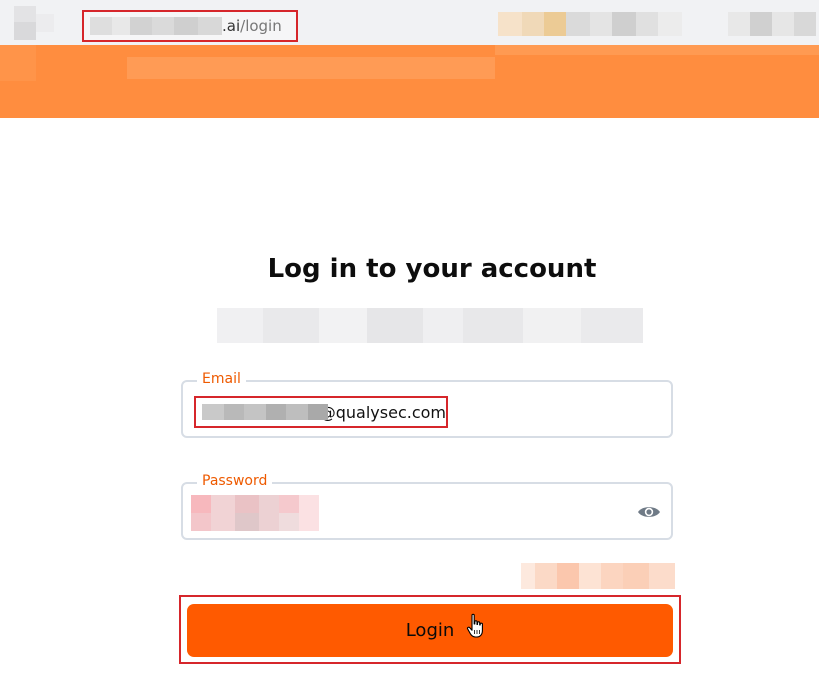 The image size is (819, 675). Describe the element at coordinates (231, 26) in the screenshot. I see `url-host-suffix: .ai` at that location.